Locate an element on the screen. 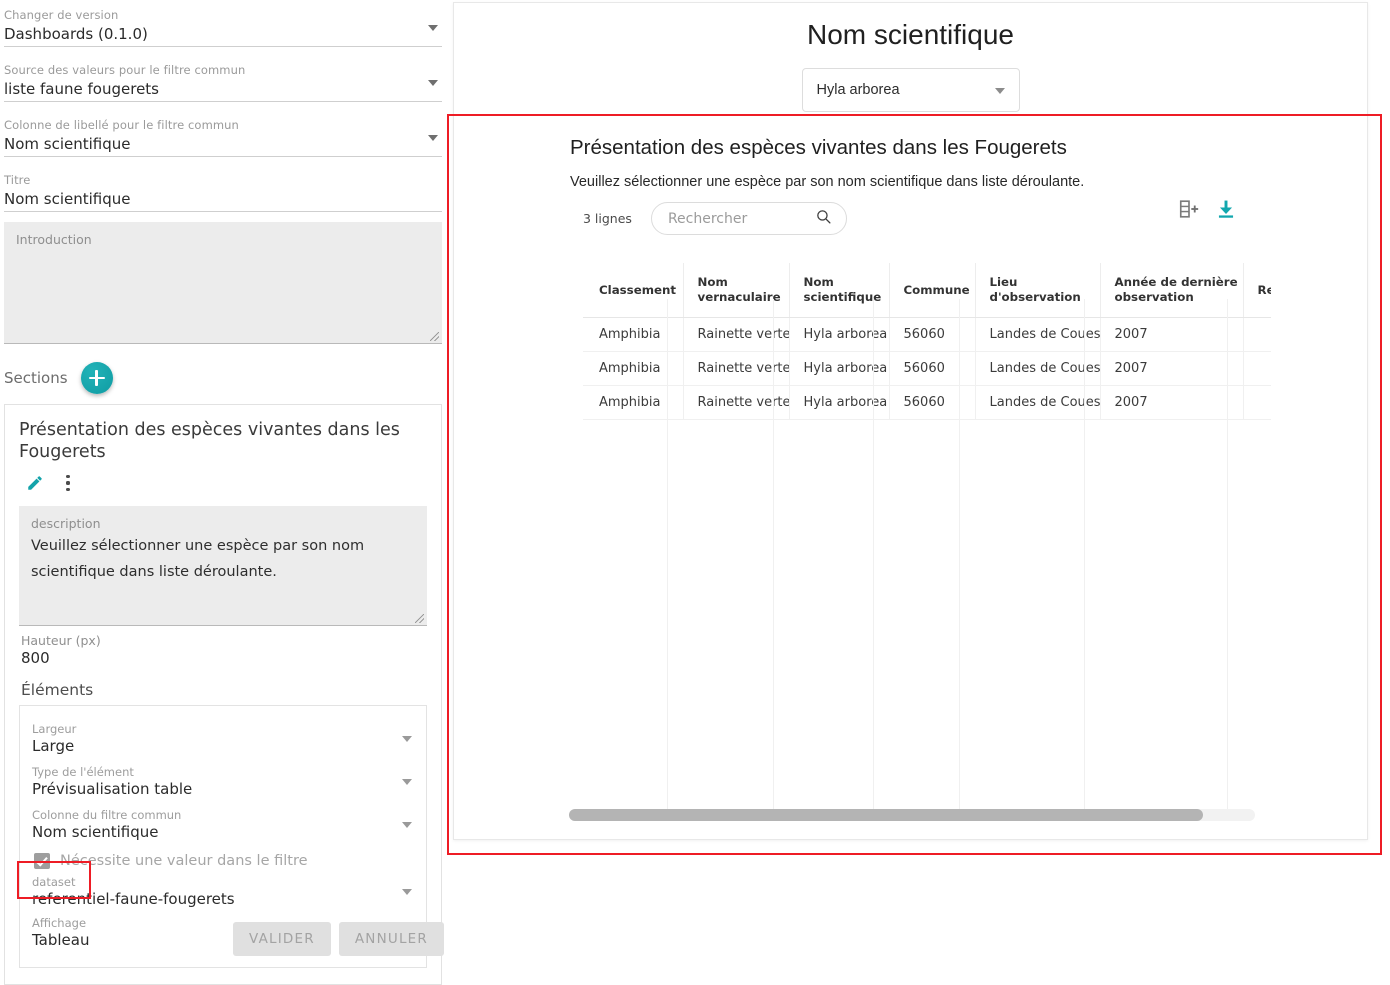 Image resolution: width=1390 pixels, height=985 pixels. checkbox-checked-icon is located at coordinates (42, 861).